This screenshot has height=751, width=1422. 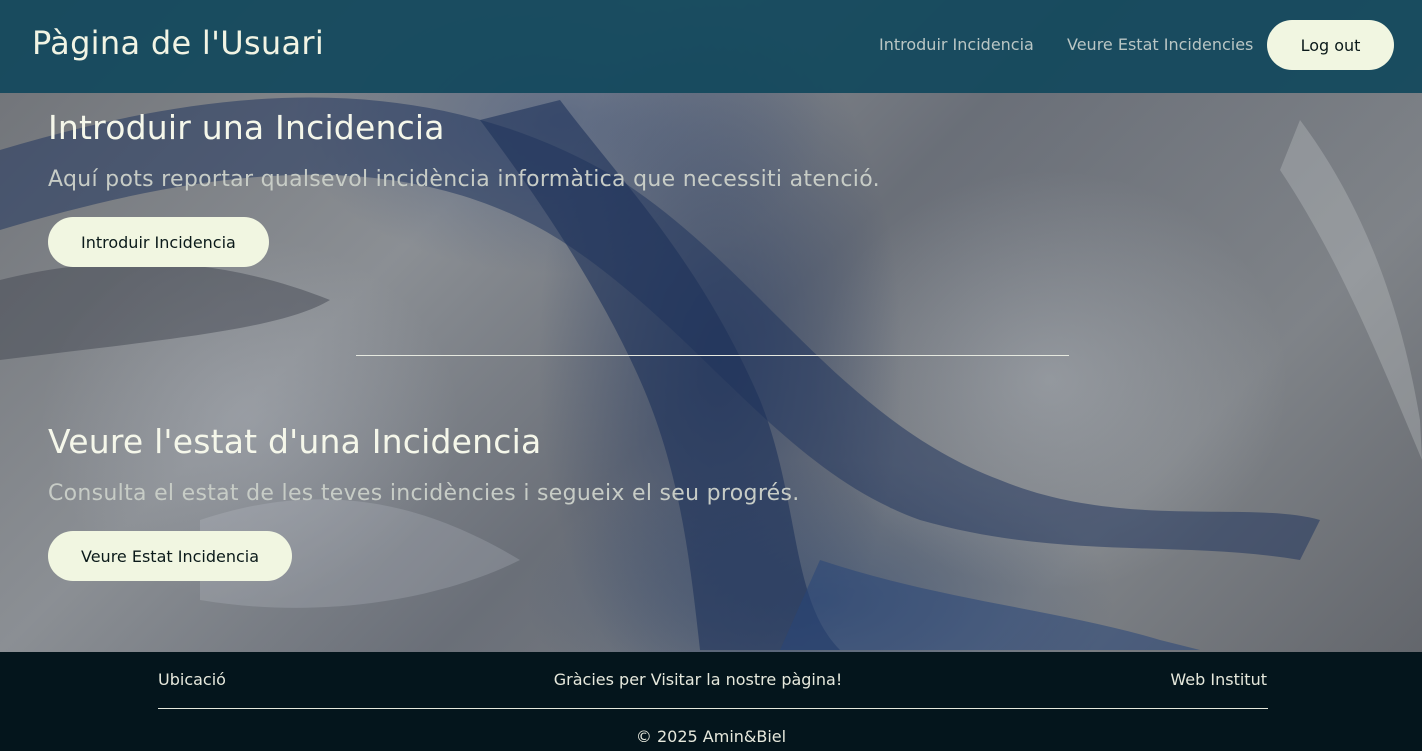 What do you see at coordinates (170, 556) in the screenshot?
I see `veure-estat-incidencia-button: Veure Estat Incidencia` at bounding box center [170, 556].